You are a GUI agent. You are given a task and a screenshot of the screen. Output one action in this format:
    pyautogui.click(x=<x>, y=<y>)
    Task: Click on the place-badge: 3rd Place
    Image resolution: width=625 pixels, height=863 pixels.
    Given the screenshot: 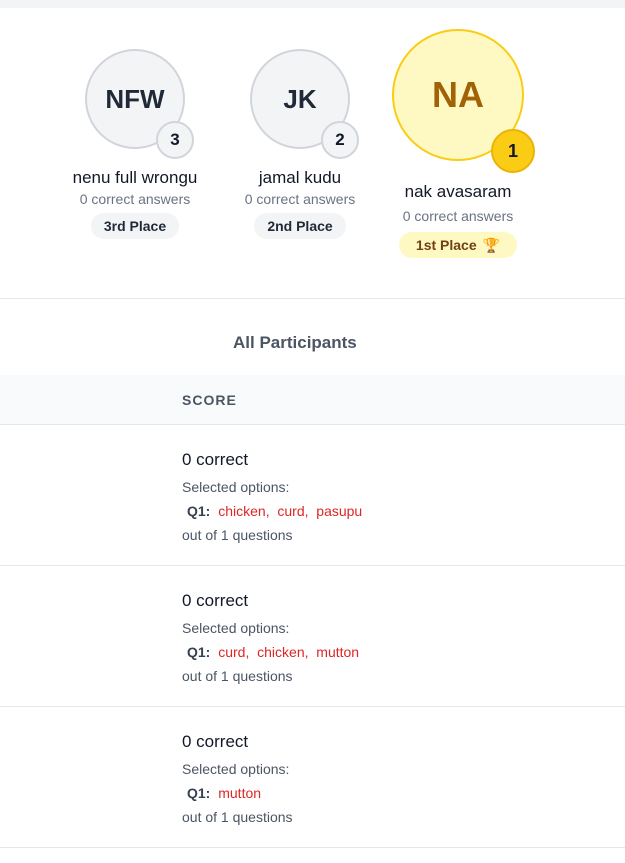 What is the action you would take?
    pyautogui.click(x=135, y=226)
    